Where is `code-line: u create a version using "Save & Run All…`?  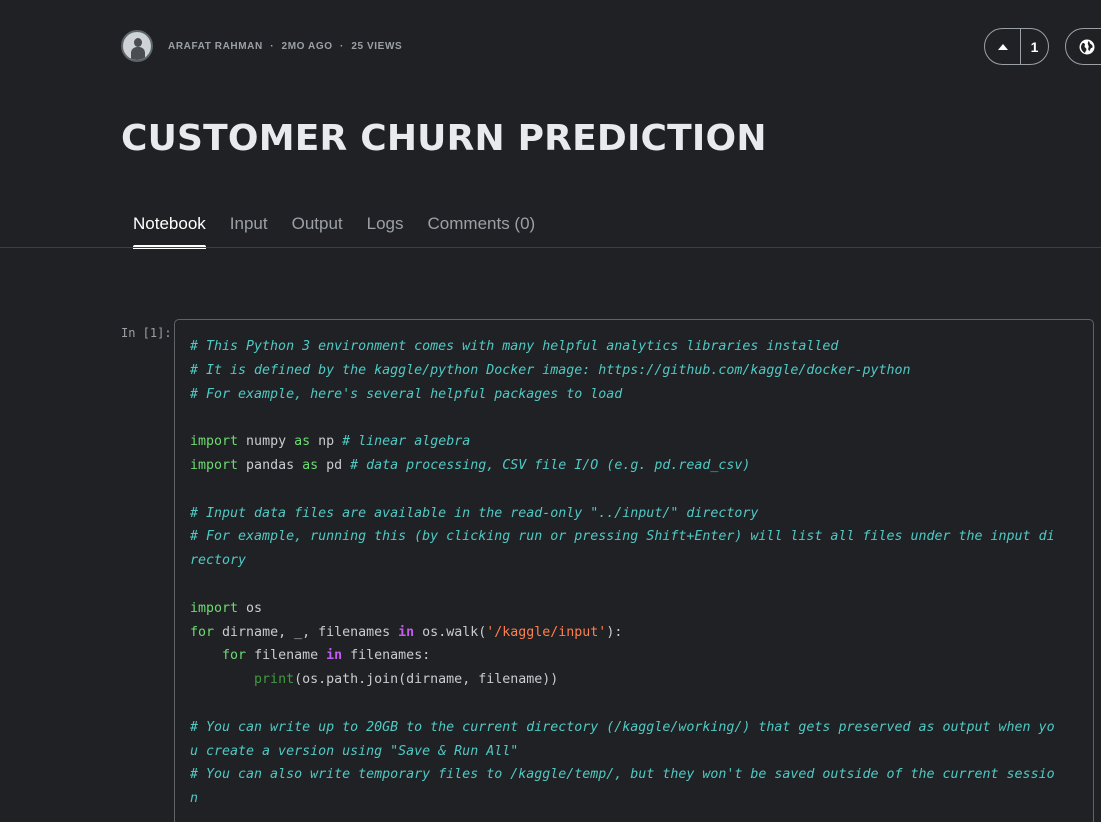 code-line: u create a version using "Save & Run All… is located at coordinates (634, 752).